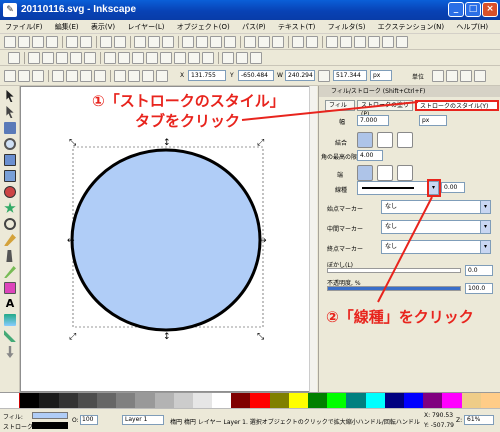 The height and width of the screenshot is (432, 500). Describe the element at coordinates (279, 401) in the screenshot. I see `swatch-olive` at that location.